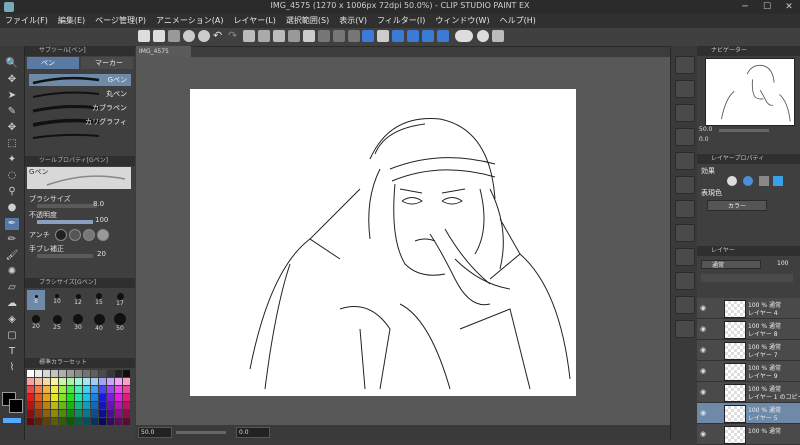 The image size is (800, 445). What do you see at coordinates (26, 21) in the screenshot?
I see `menu-file: ファイル(F)` at bounding box center [26, 21].